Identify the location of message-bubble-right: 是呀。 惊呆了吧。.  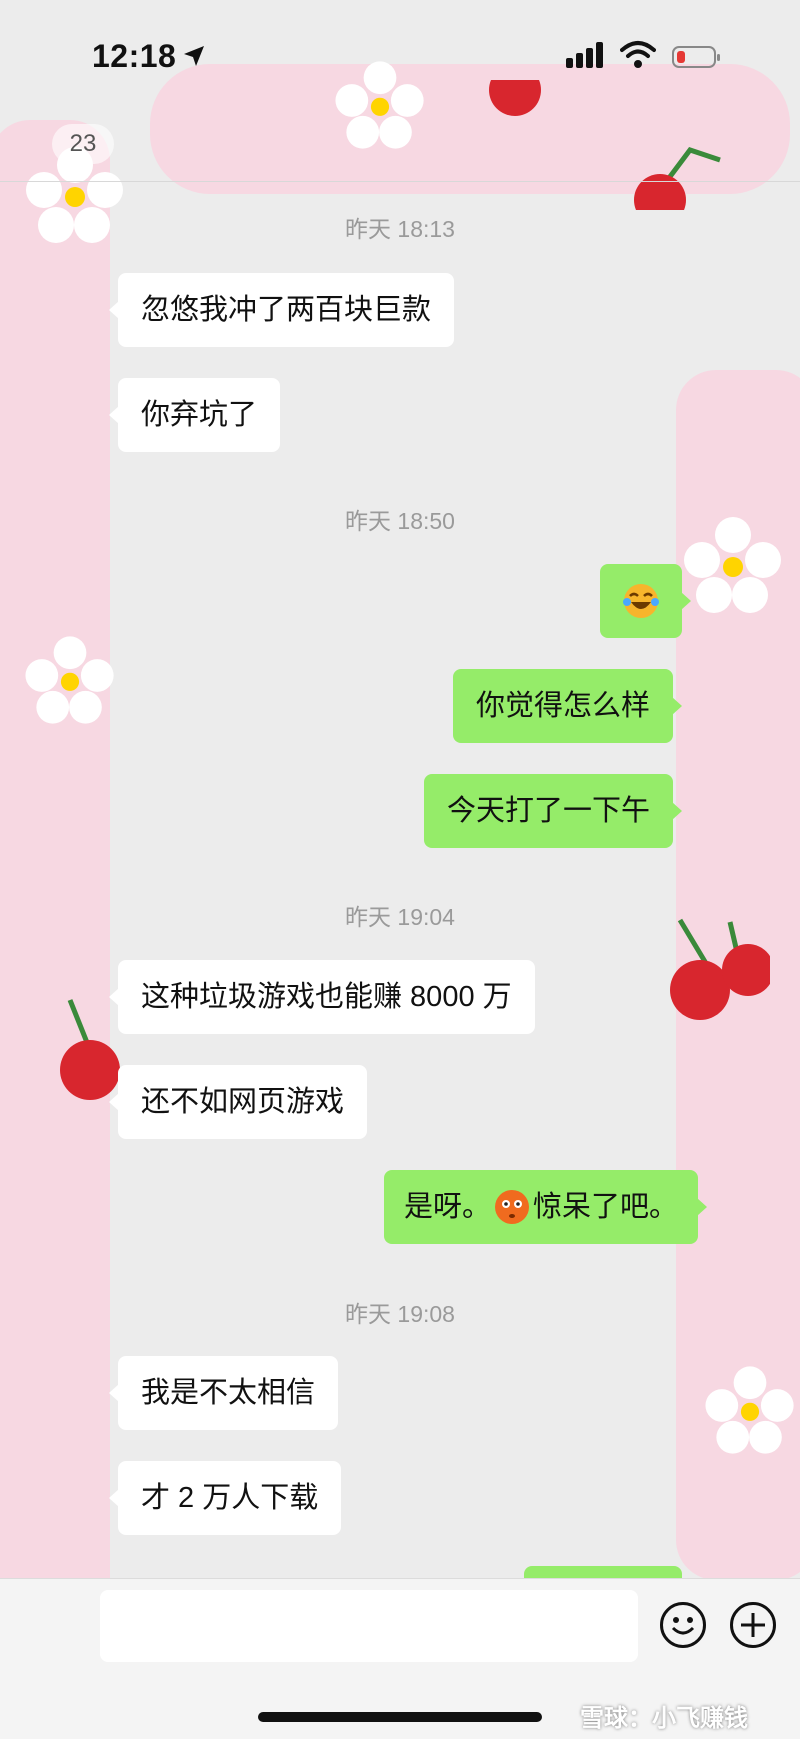
(546, 1207).